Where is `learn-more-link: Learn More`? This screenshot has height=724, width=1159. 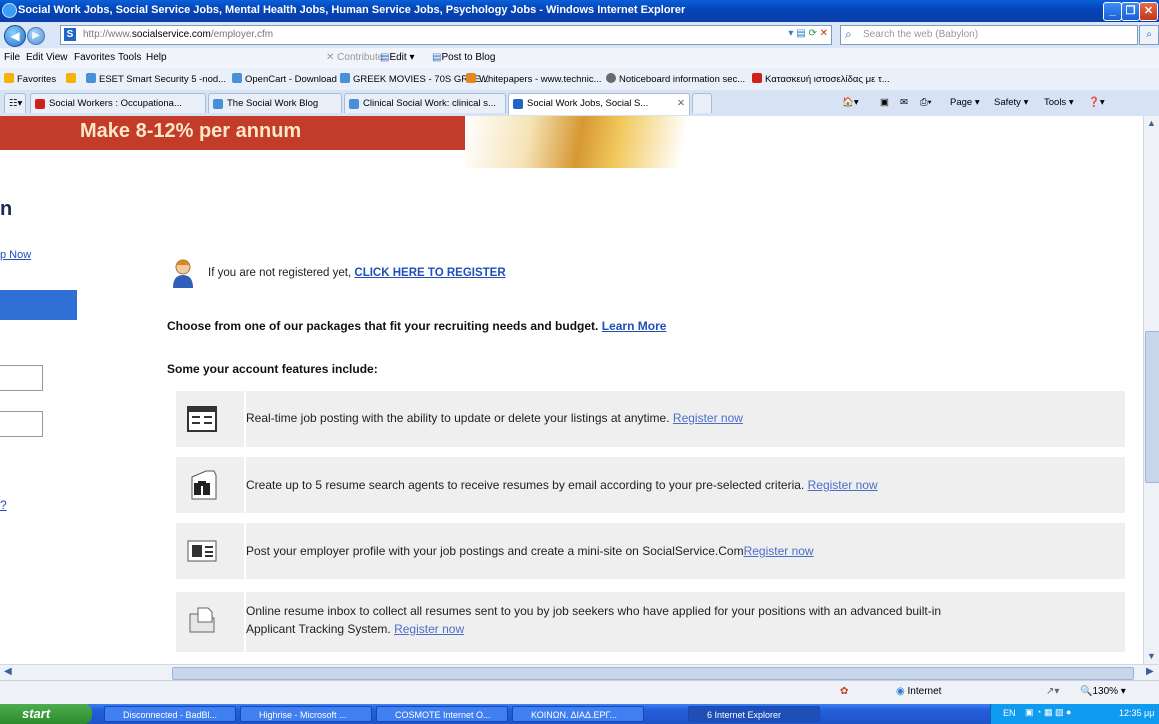
learn-more-link: Learn More is located at coordinates (634, 326).